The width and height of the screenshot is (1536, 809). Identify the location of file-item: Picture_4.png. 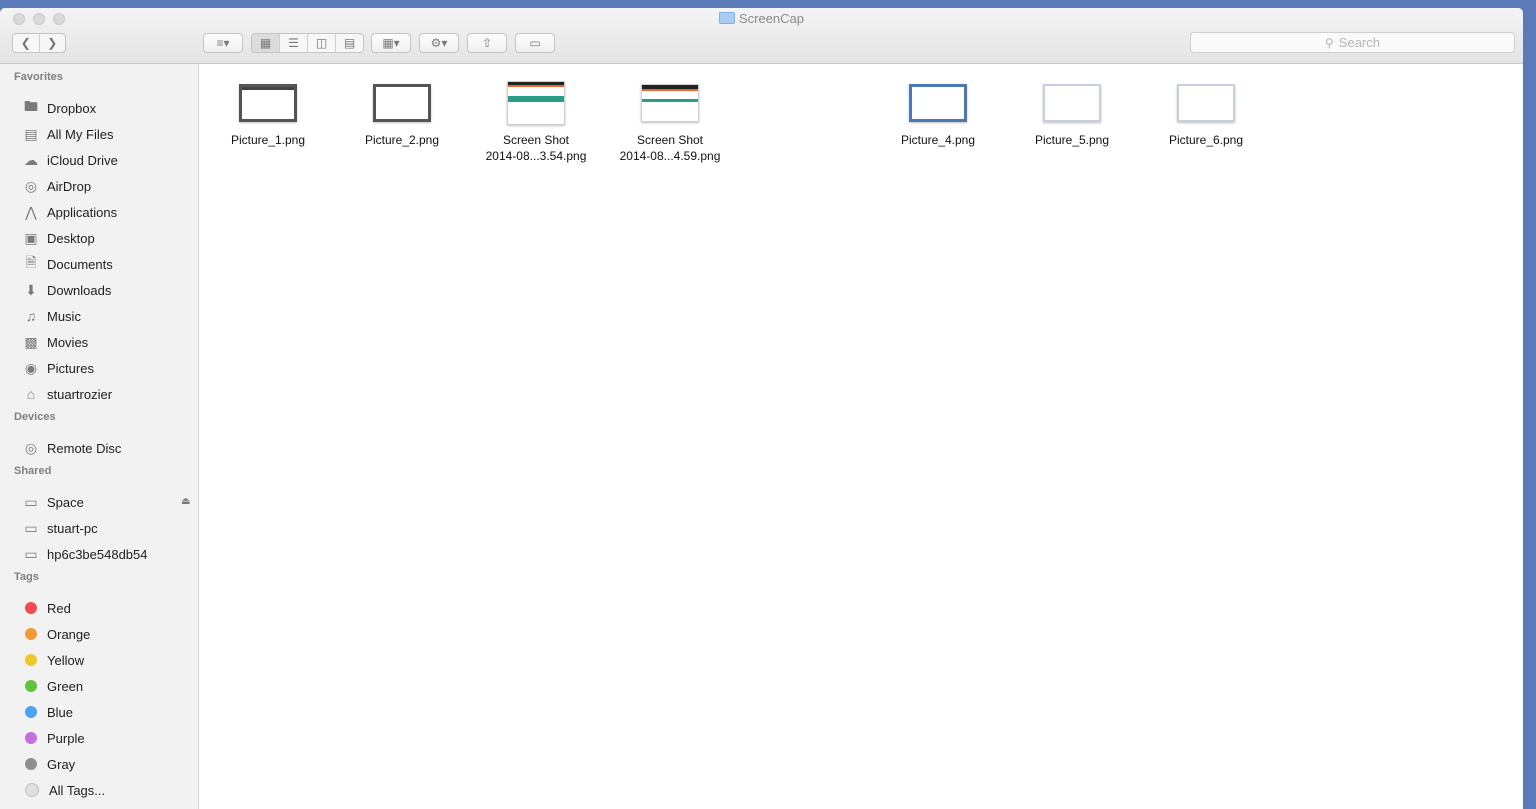
(938, 116).